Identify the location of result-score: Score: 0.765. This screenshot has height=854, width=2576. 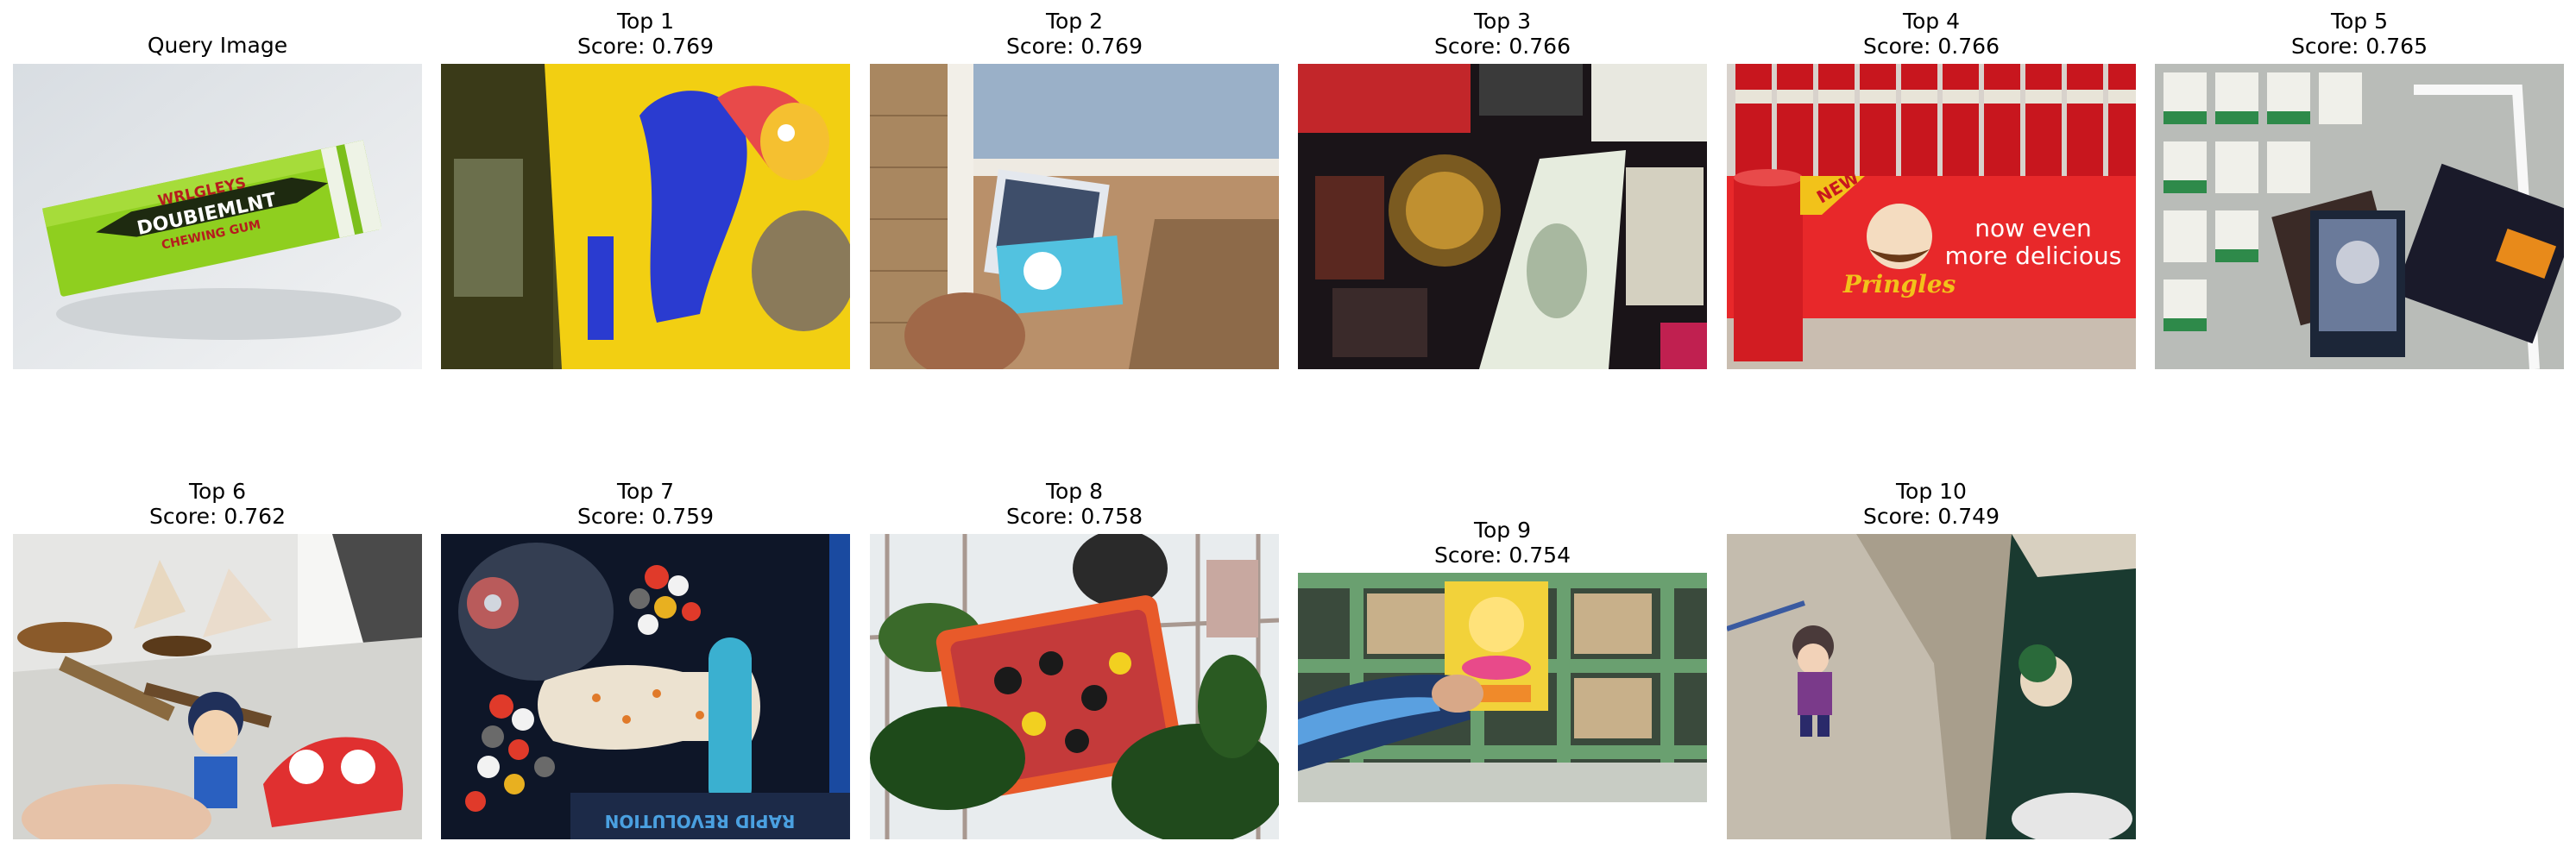
(2359, 46).